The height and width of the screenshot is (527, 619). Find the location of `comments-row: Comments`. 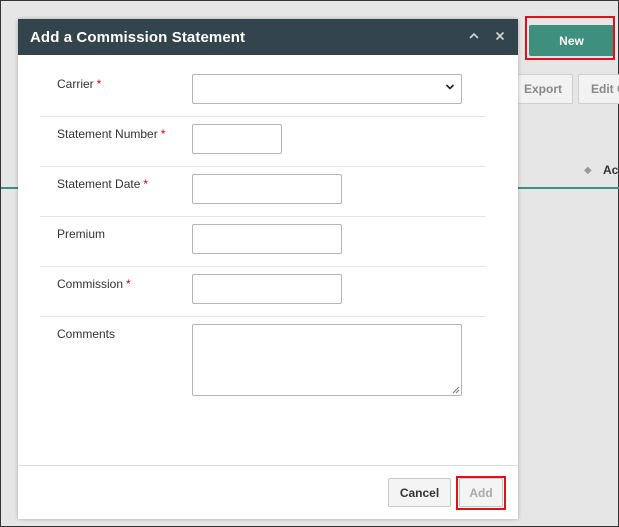

comments-row: Comments is located at coordinates (263, 362).